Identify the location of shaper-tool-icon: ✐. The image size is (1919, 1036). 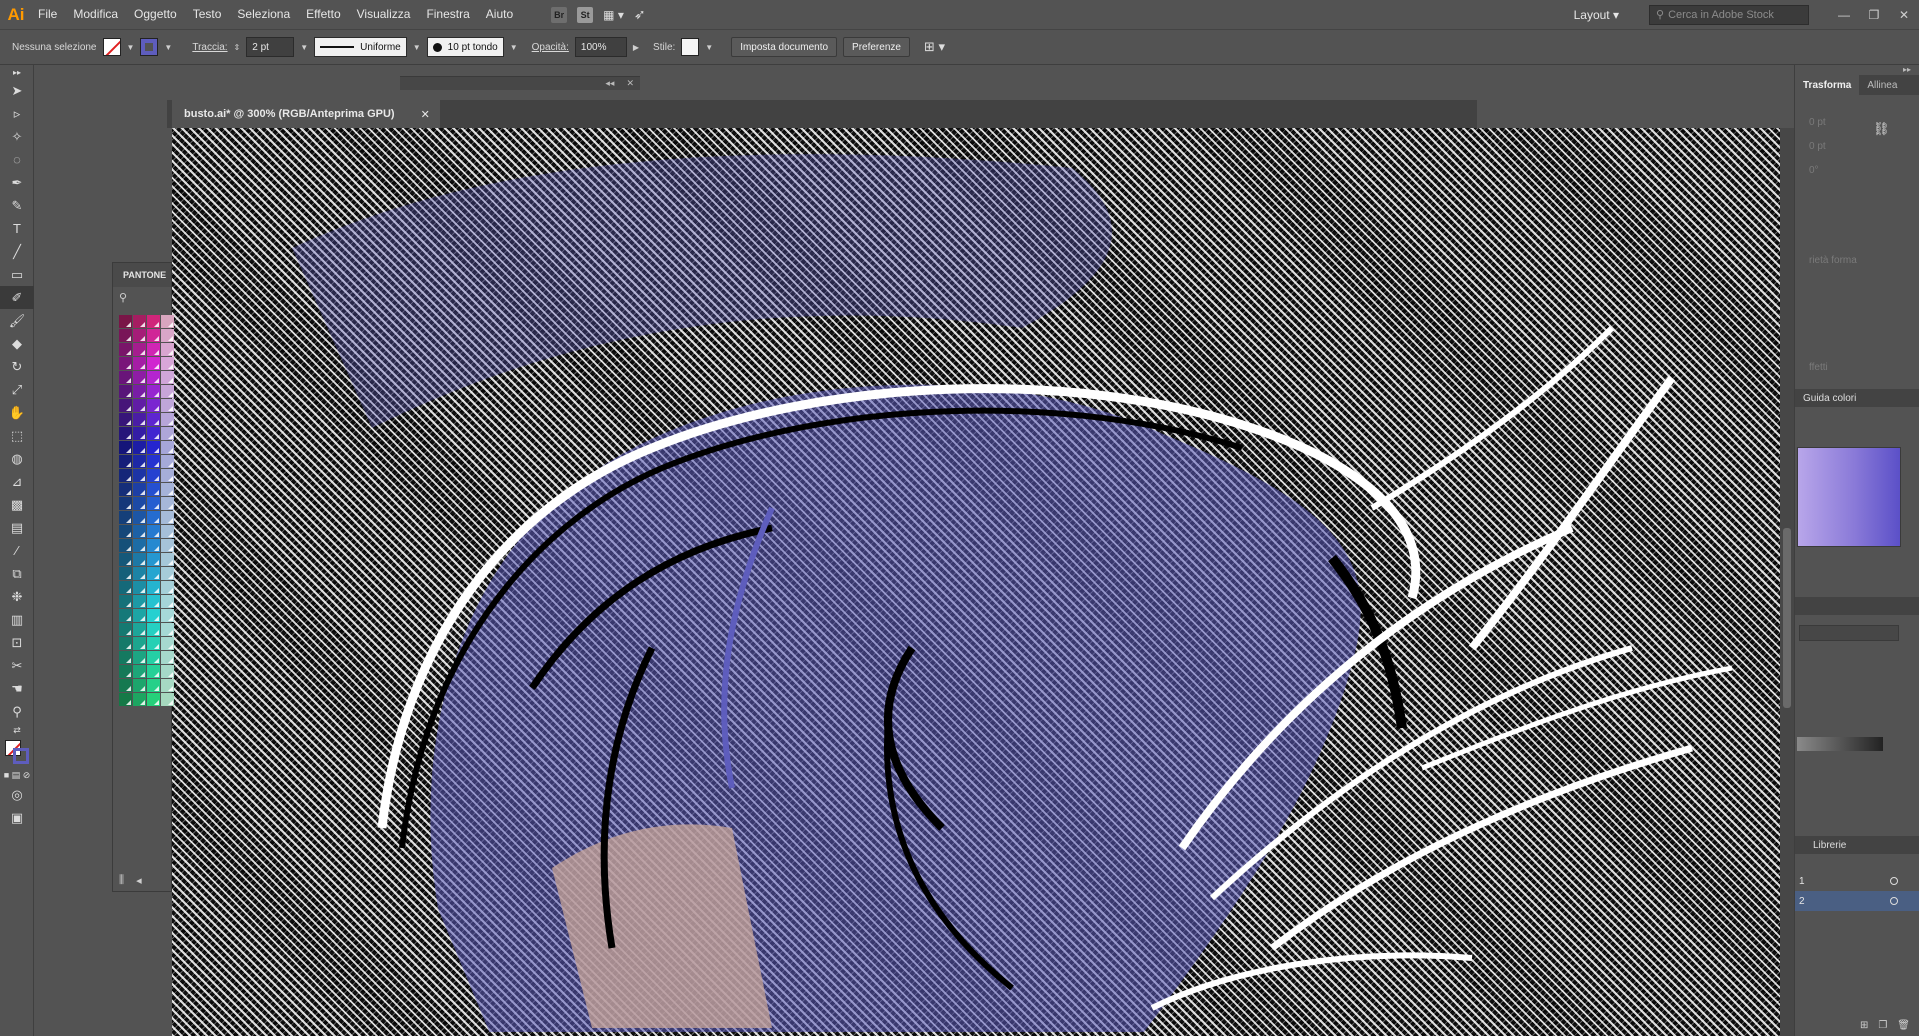
(17, 297).